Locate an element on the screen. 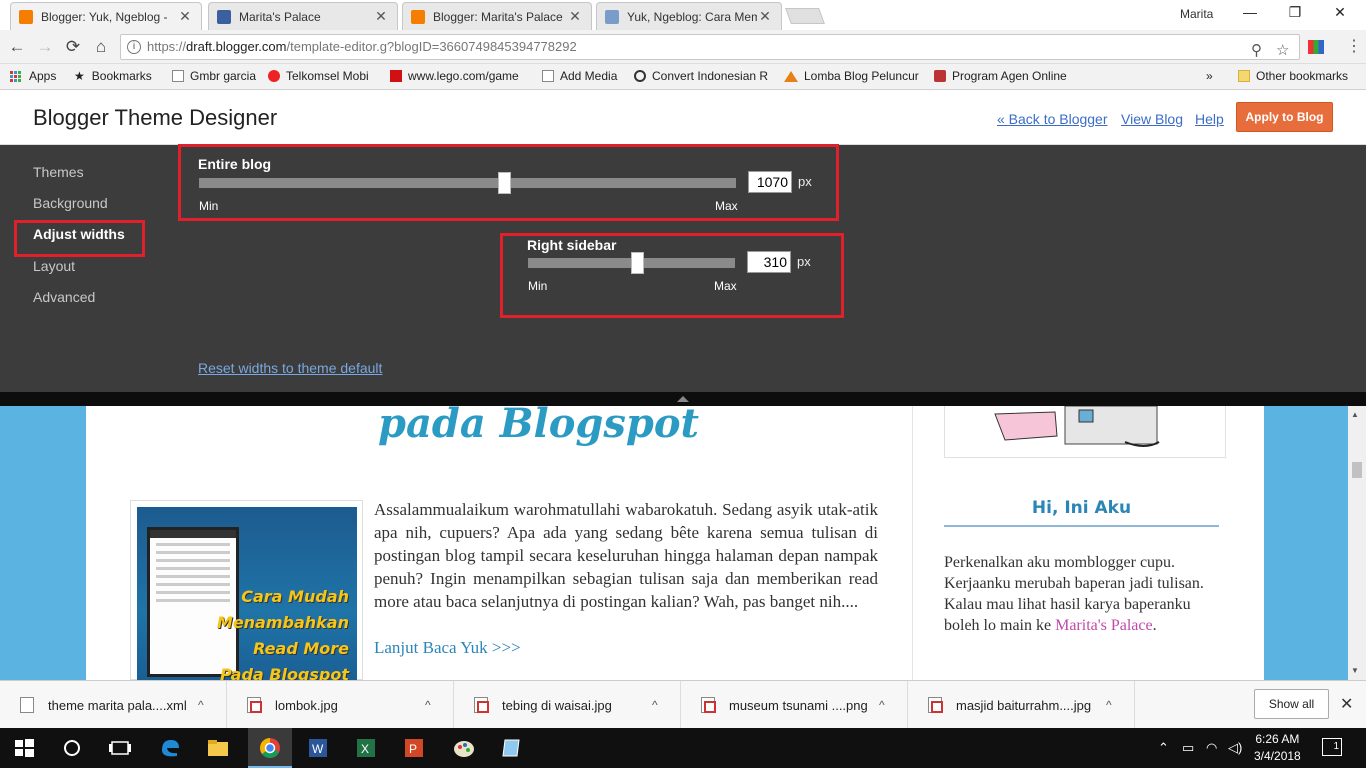 The width and height of the screenshot is (1366, 768). read-more-link: Lanjut Baca Yuk >>> is located at coordinates (447, 648).